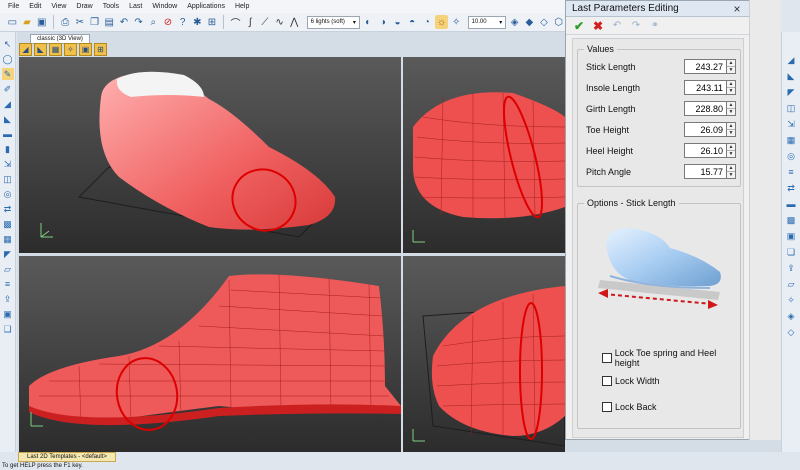  I want to click on new-file-icon: ▭, so click(12, 22).